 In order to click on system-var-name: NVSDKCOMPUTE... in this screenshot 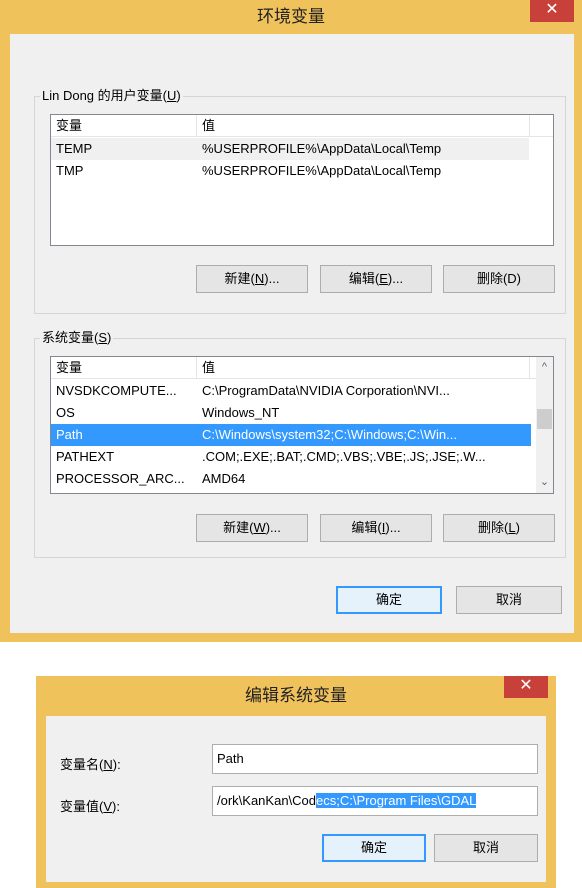, I will do `click(116, 390)`.